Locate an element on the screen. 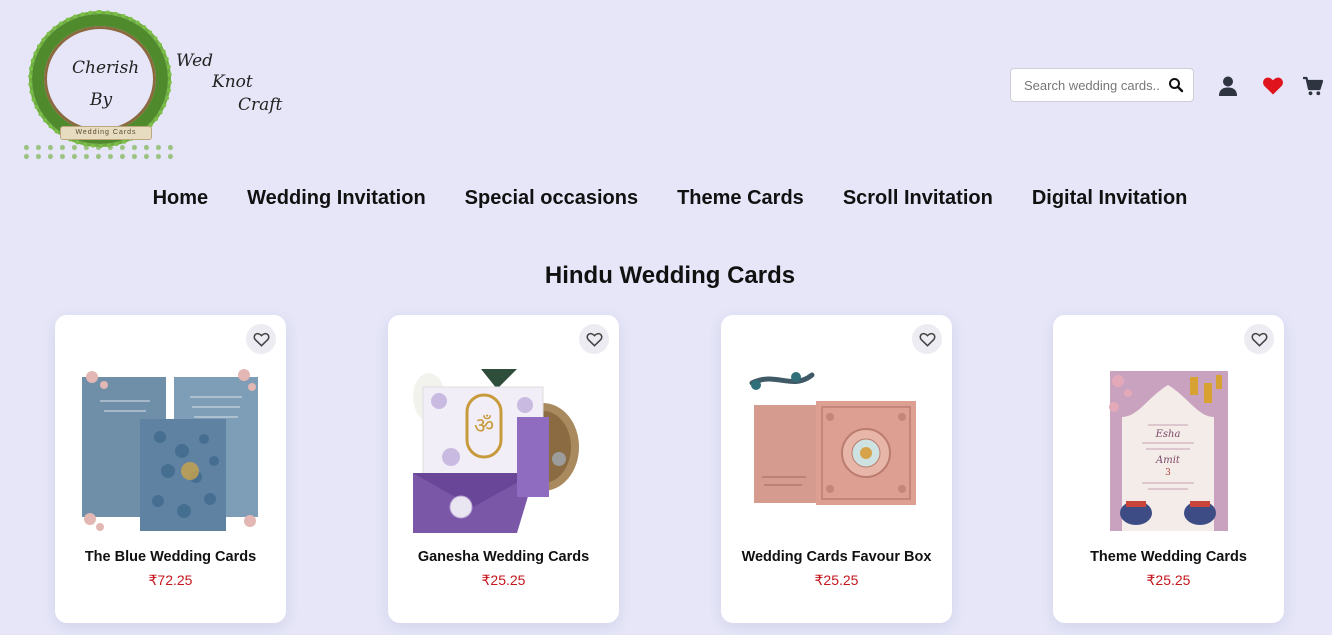  product-card: The Blue Wedding Cards ₹72.25 is located at coordinates (170, 469).